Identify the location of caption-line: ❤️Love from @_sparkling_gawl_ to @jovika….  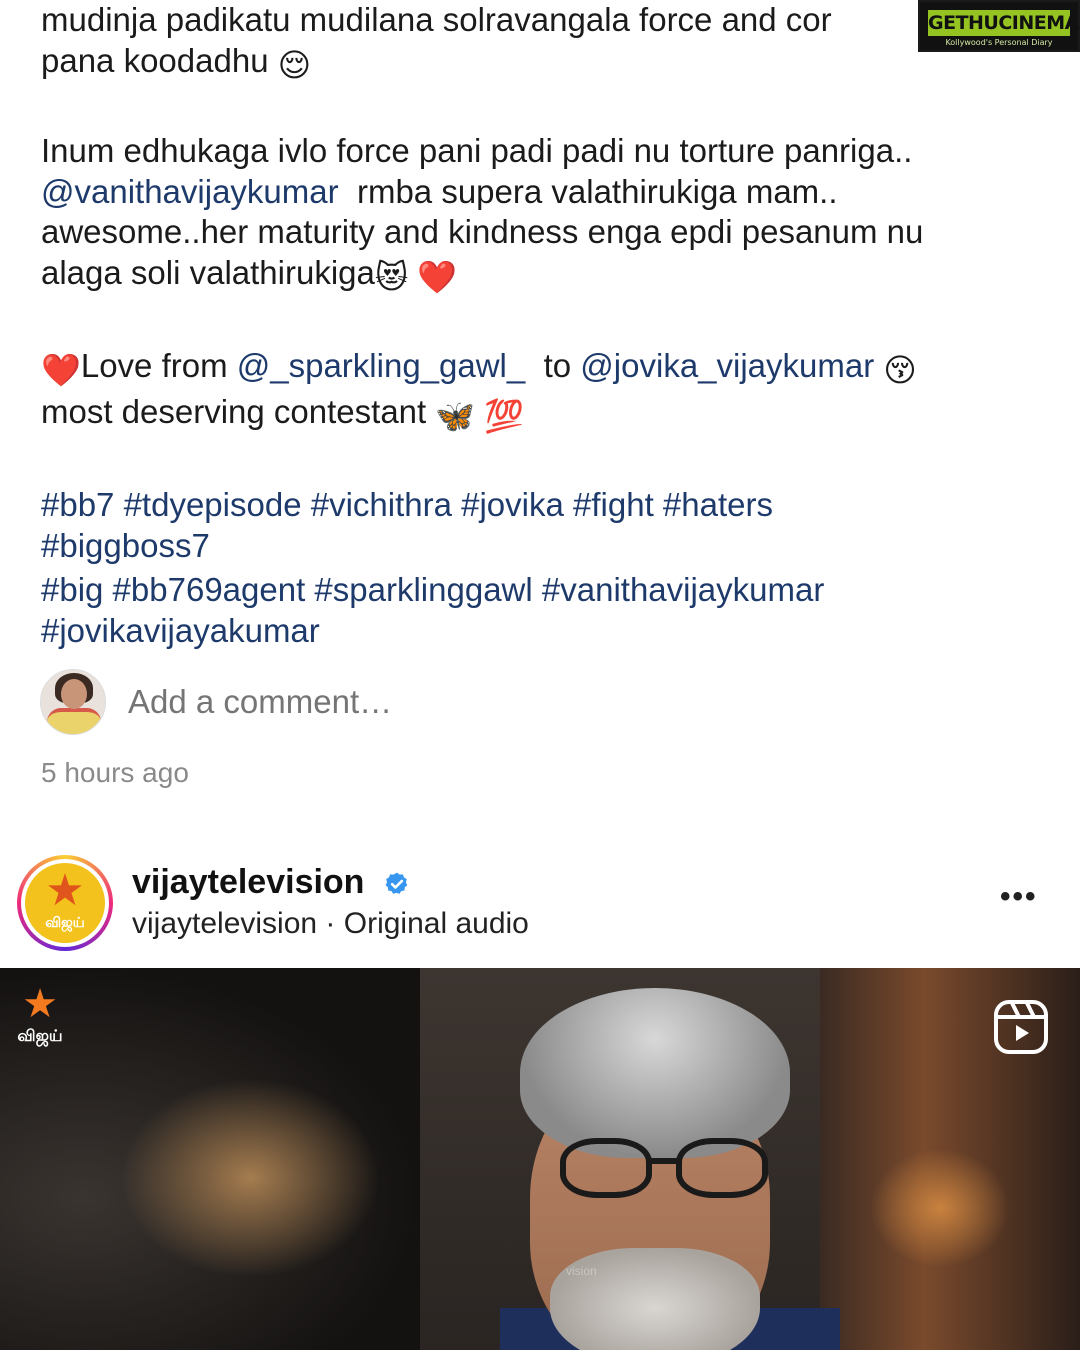
(546, 366).